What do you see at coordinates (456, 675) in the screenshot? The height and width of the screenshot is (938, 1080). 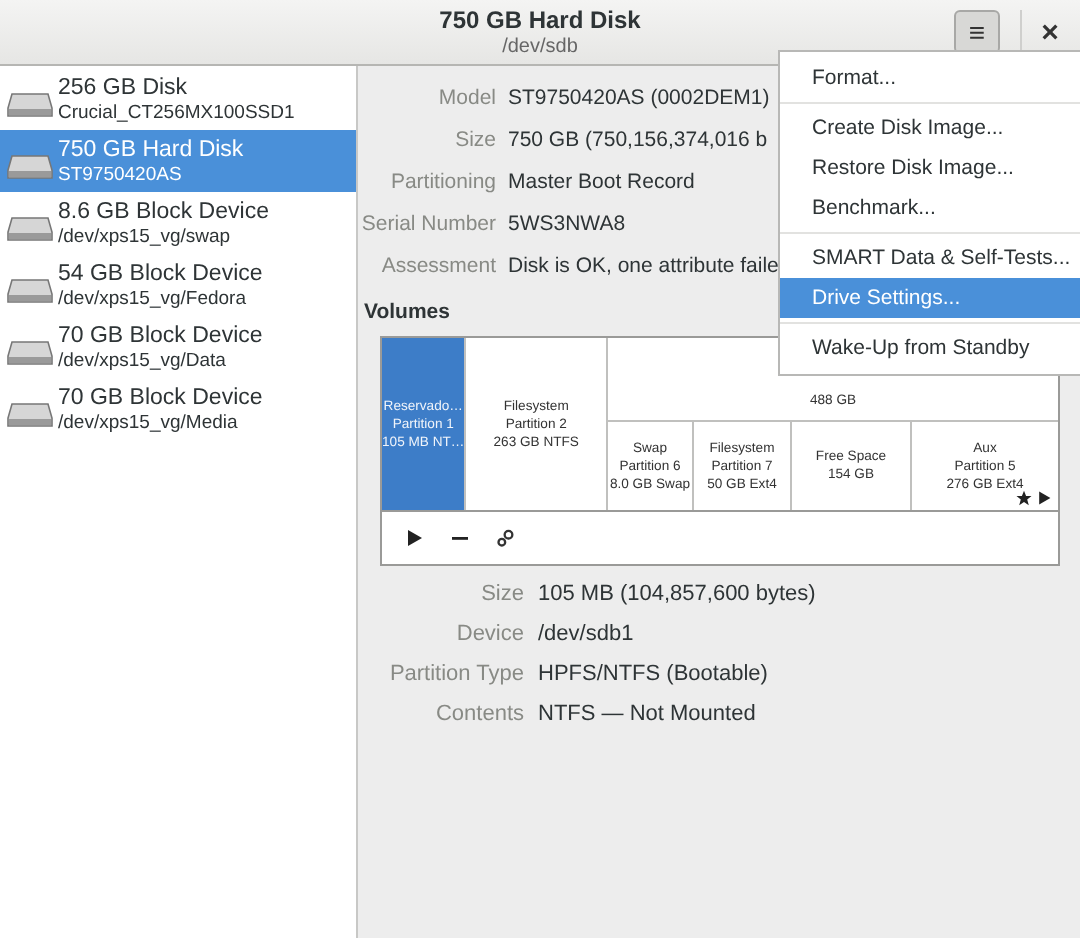 I see `field-label: Partition Type` at bounding box center [456, 675].